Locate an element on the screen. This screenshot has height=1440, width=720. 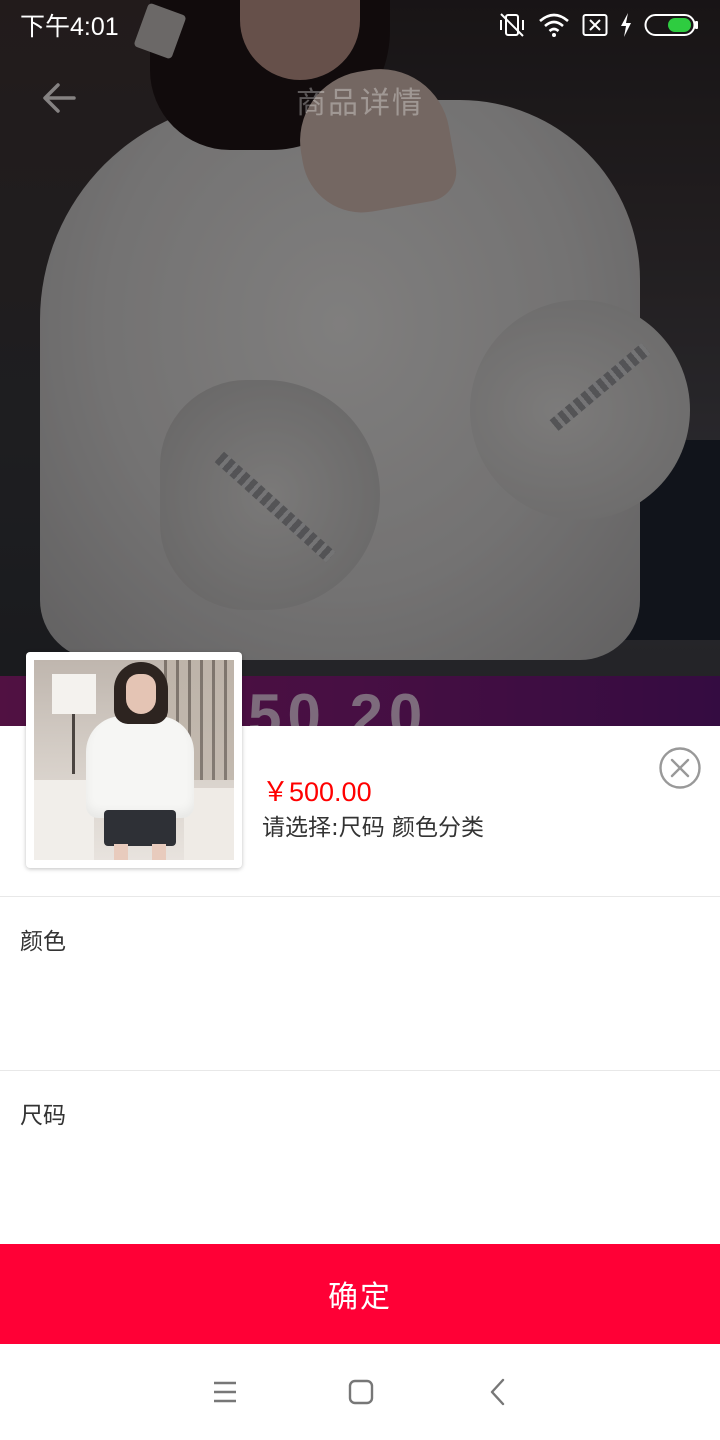
menu-icon is located at coordinates (225, 1392).